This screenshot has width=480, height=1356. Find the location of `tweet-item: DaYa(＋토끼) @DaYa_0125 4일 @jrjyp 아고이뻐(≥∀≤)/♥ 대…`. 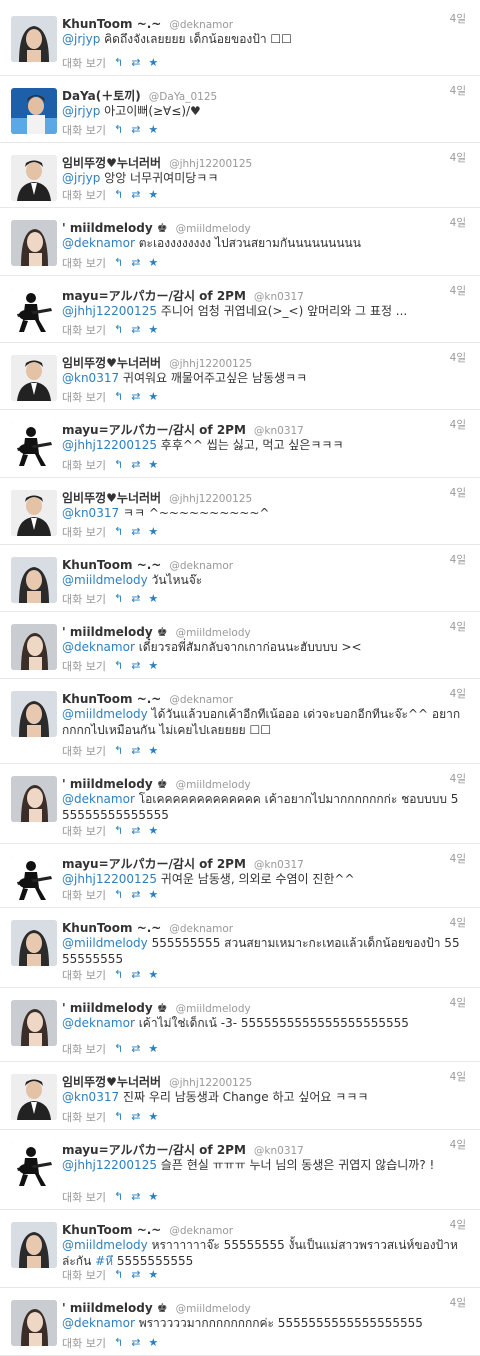

tweet-item: DaYa(＋토끼) @DaYa_0125 4일 @jrjyp 아고이뻐(≥∀≤)/♥ 대… is located at coordinates (240, 109).